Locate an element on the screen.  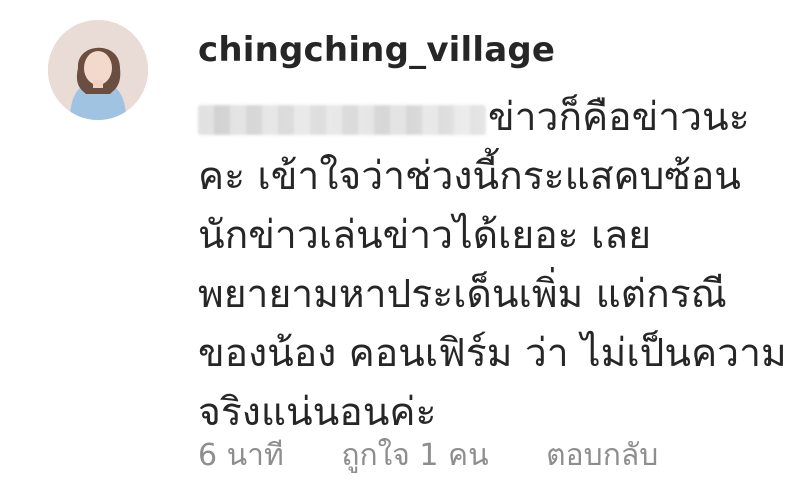
comment-line-5: ของน้อง คอนเฟิร์ม ว่า ไม่เป็นความ is located at coordinates (492, 353).